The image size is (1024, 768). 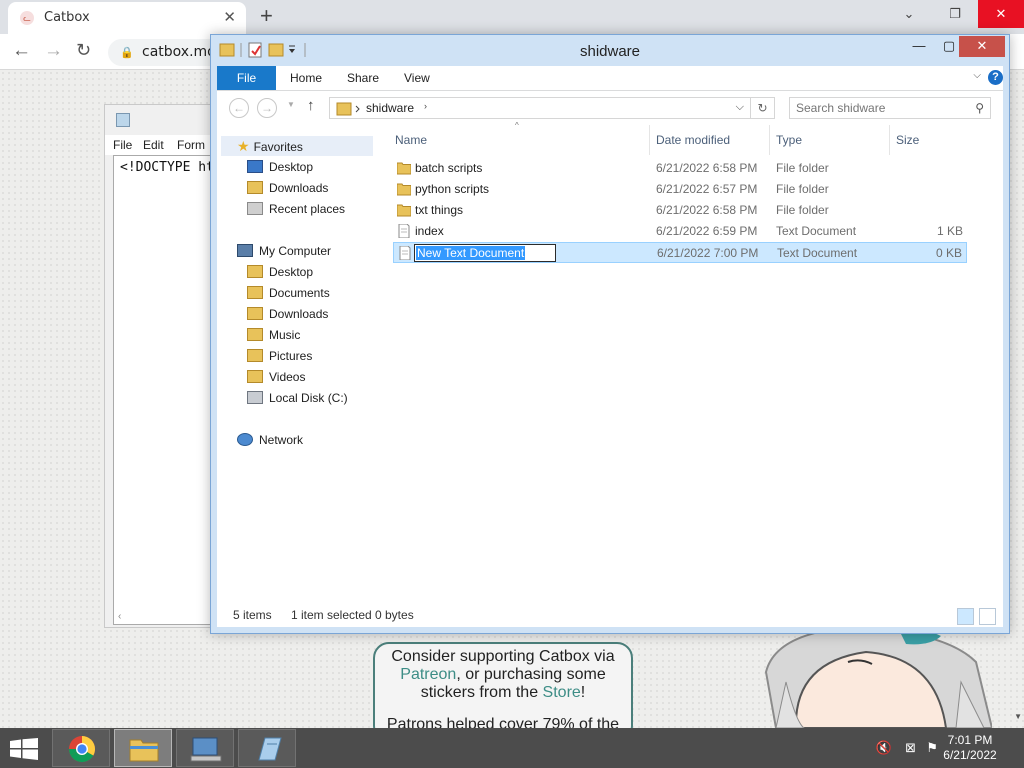 What do you see at coordinates (284, 251) in the screenshot?
I see `nav-my-computer: My Computer` at bounding box center [284, 251].